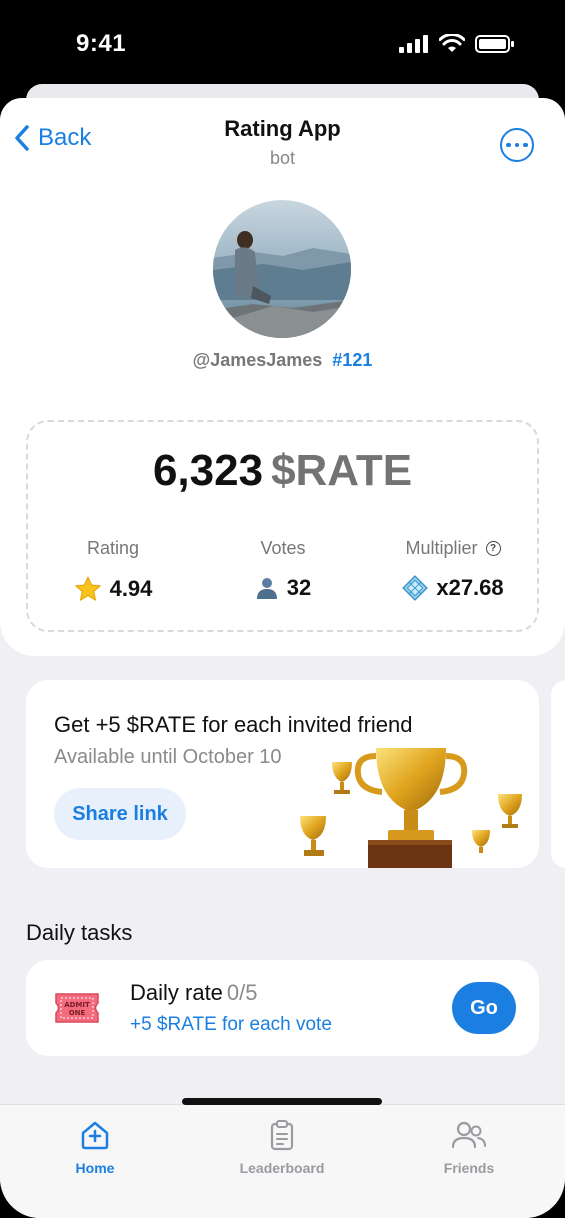 This screenshot has width=565, height=1218. I want to click on daily-tasks-title: Daily tasks, so click(79, 932).